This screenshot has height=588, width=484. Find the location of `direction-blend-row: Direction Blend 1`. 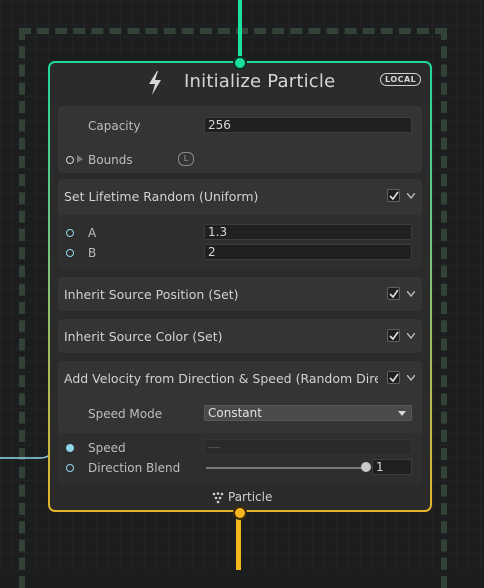

direction-blend-row: Direction Blend 1 is located at coordinates (240, 468).